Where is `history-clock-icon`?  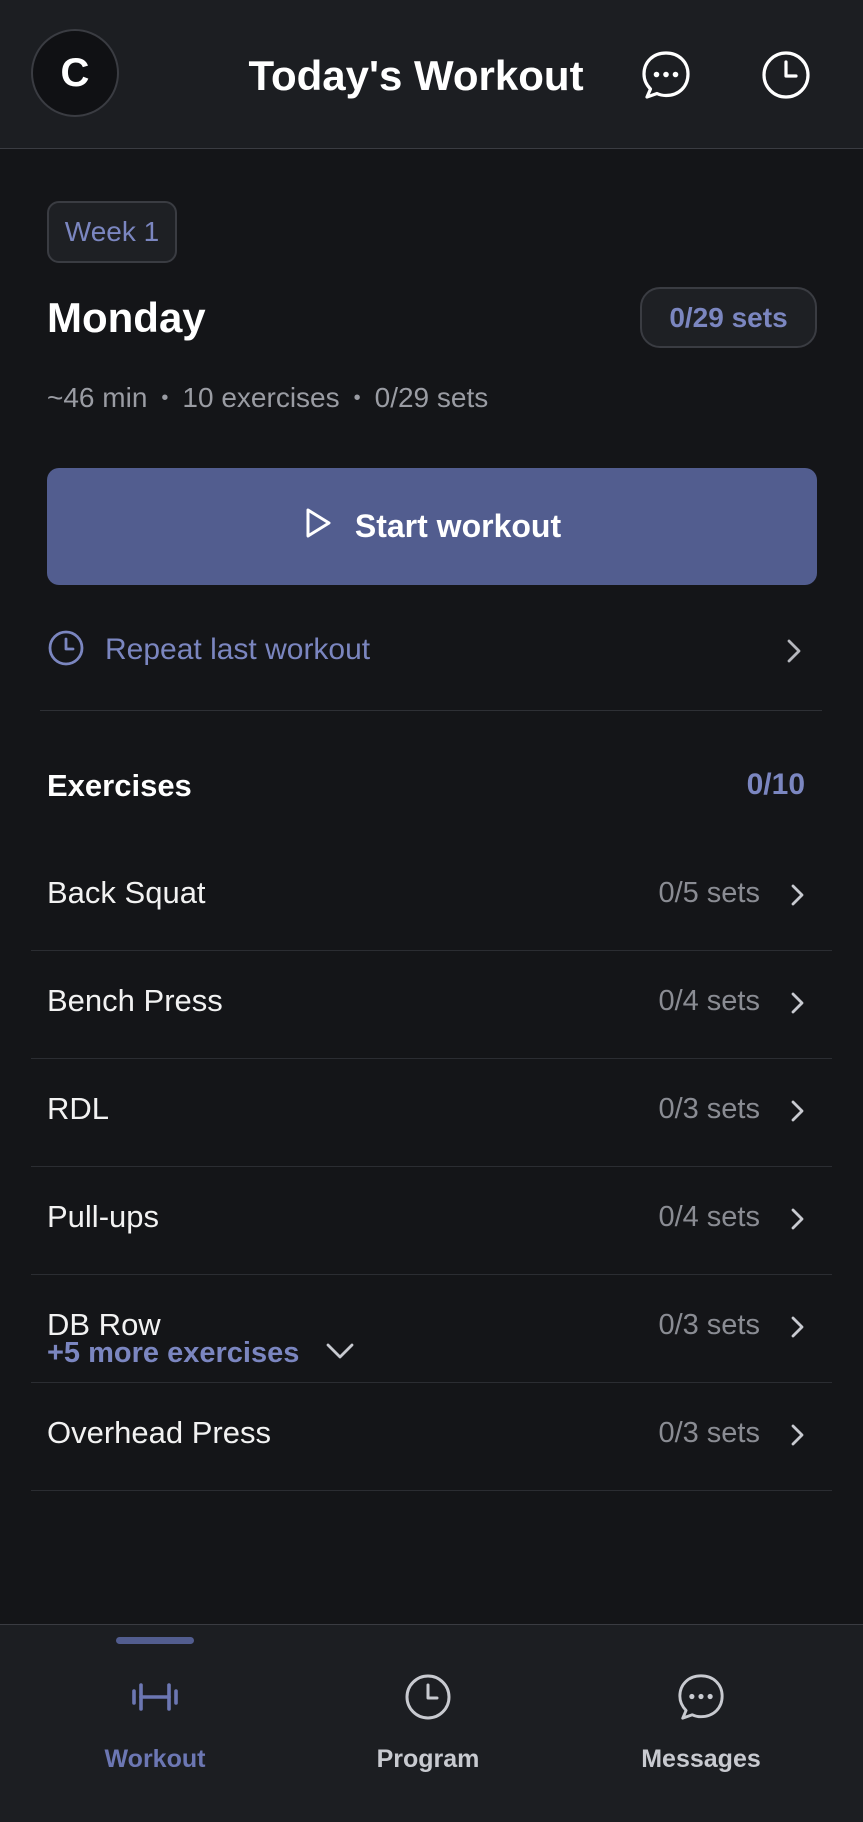 history-clock-icon is located at coordinates (66, 650).